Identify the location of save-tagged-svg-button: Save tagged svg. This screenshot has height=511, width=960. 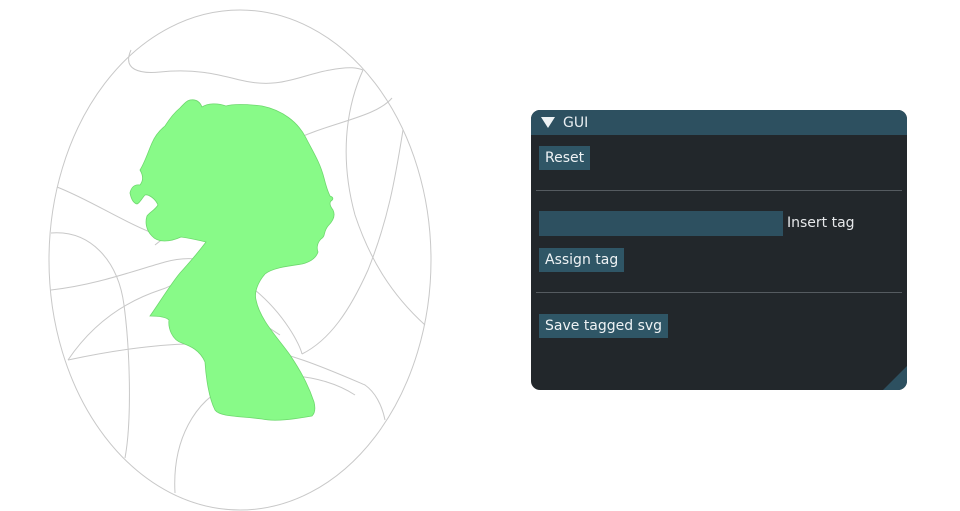
(604, 326).